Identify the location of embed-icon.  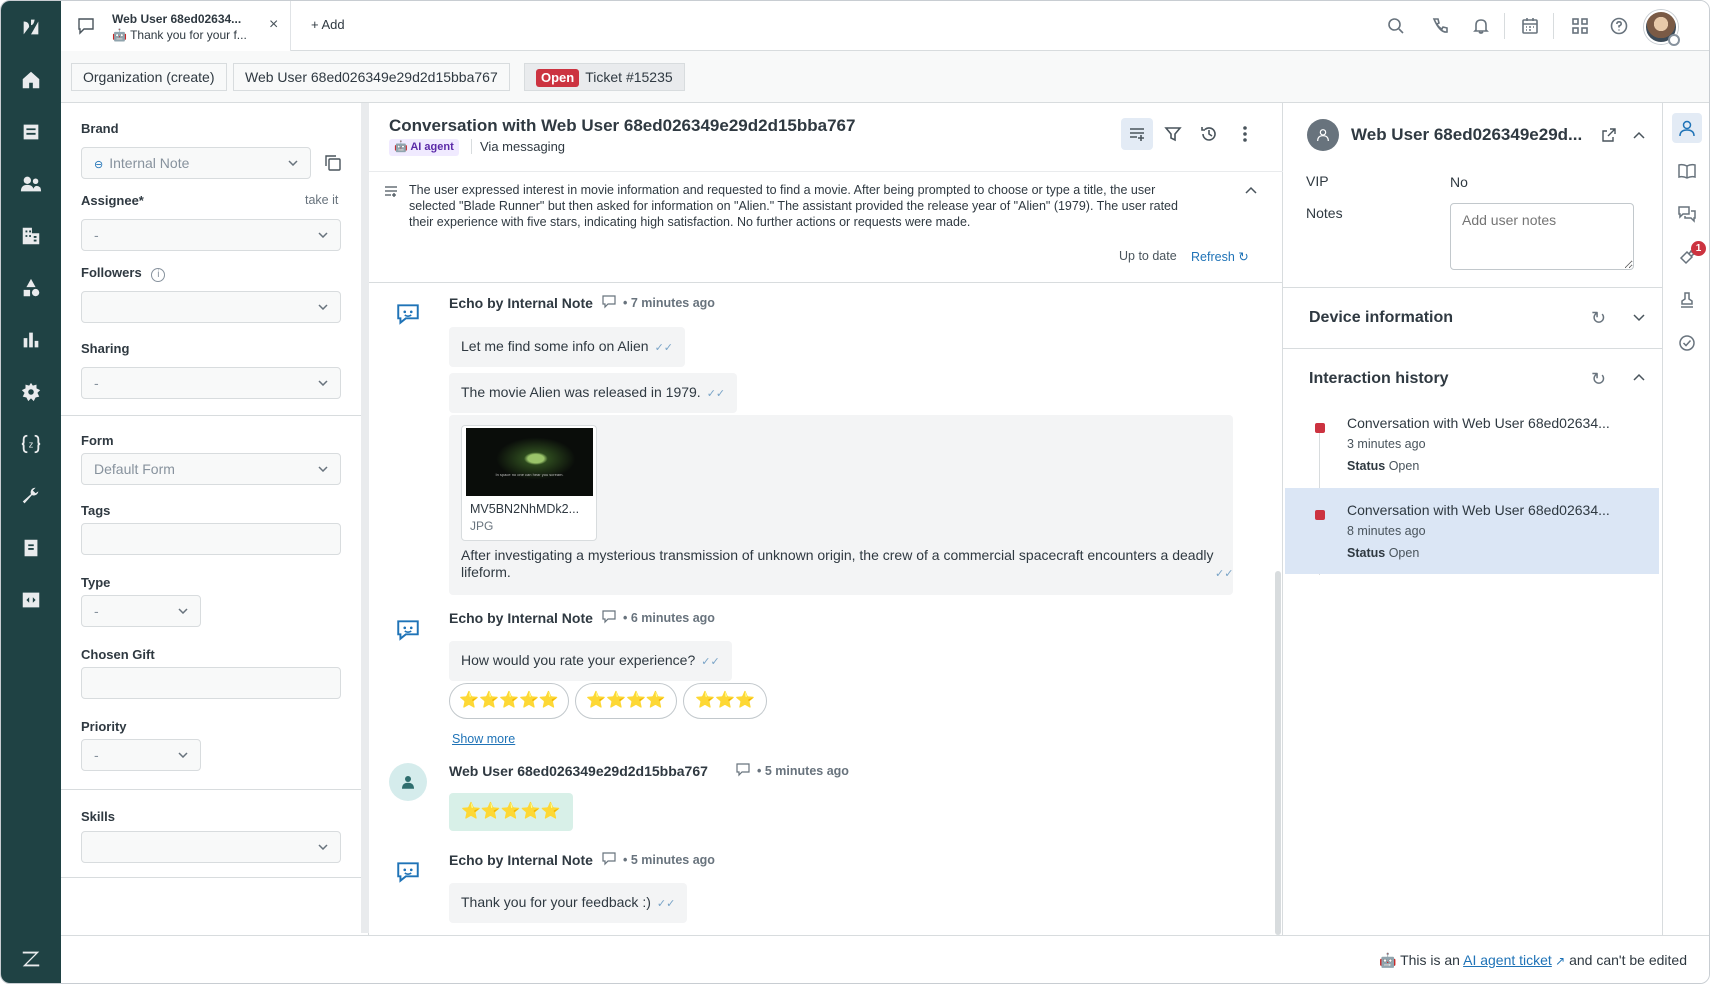
(31, 600).